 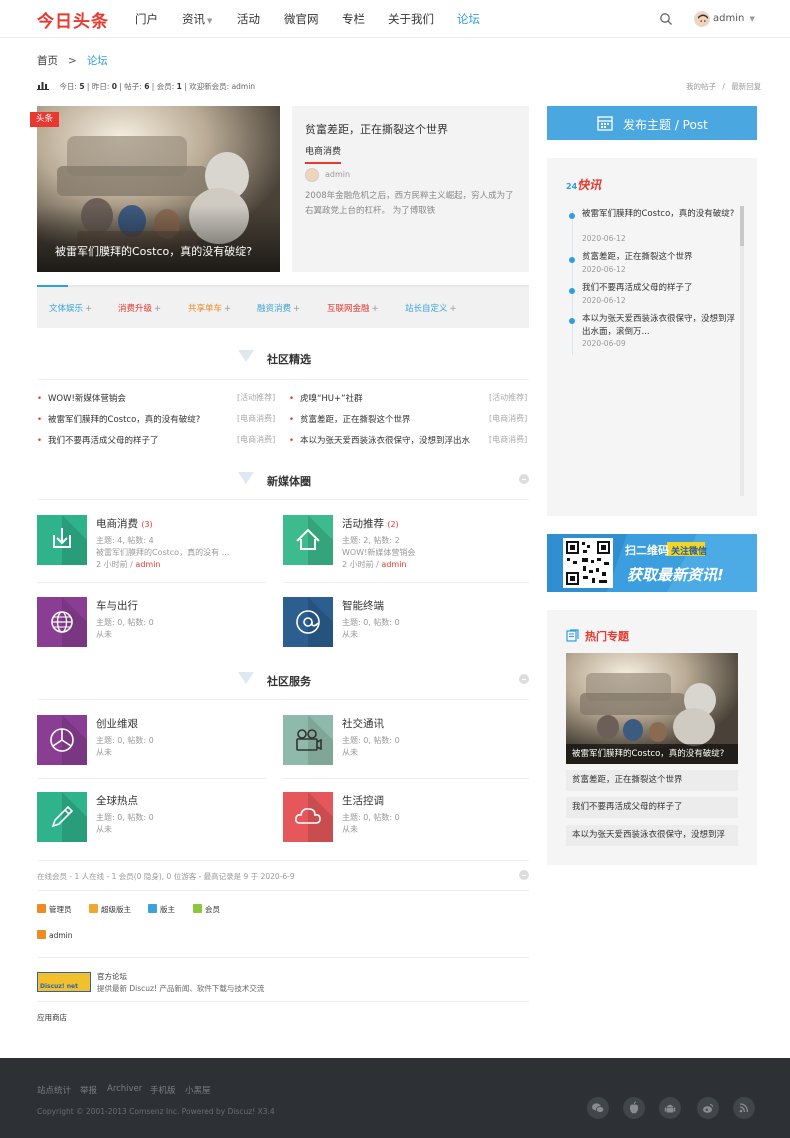 I want to click on hot-topic-item: 本以为张天爱西装泳衣很保守，没想到浮, so click(x=652, y=835).